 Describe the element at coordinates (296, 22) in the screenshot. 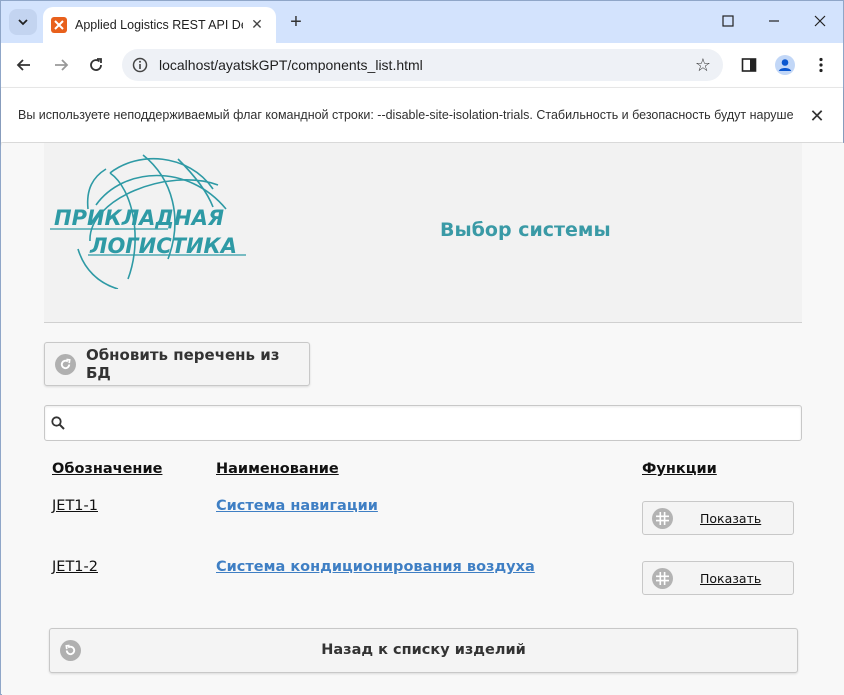

I see `new-tab-button: +` at that location.